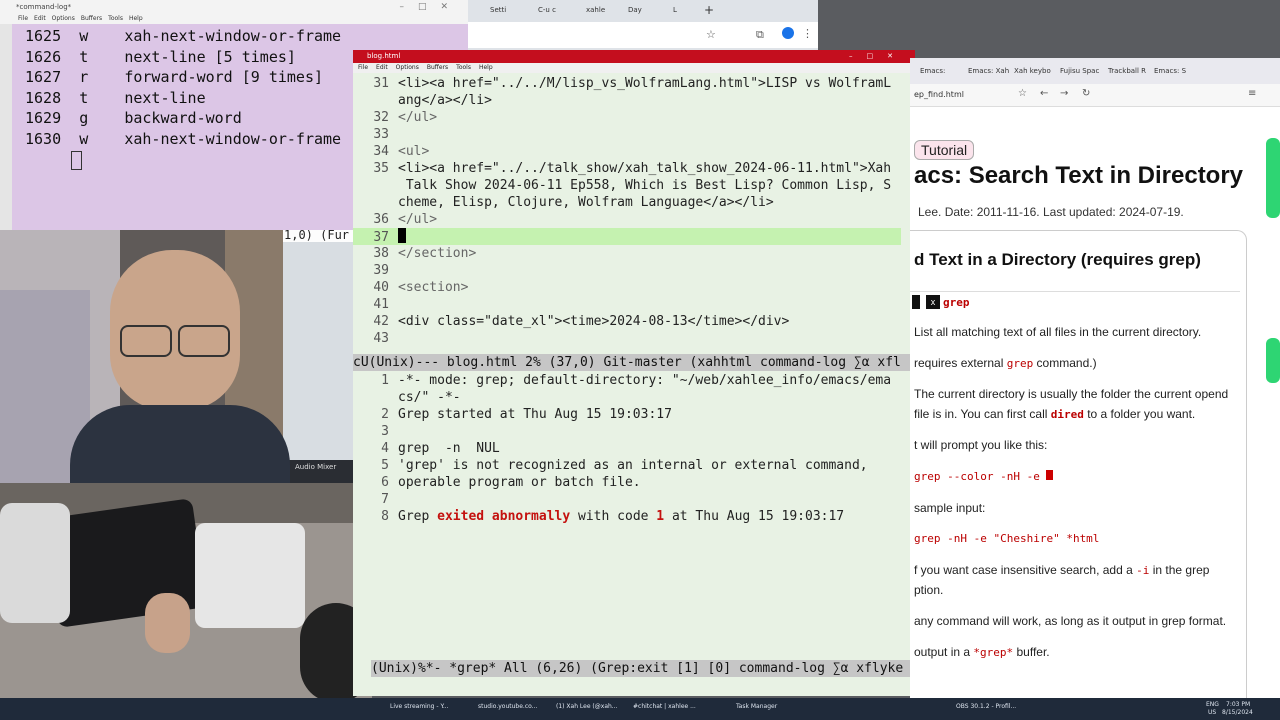 Image resolution: width=1280 pixels, height=720 pixels. Describe the element at coordinates (133, 118) in the screenshot. I see `log-row: 1629 g backward-word` at that location.